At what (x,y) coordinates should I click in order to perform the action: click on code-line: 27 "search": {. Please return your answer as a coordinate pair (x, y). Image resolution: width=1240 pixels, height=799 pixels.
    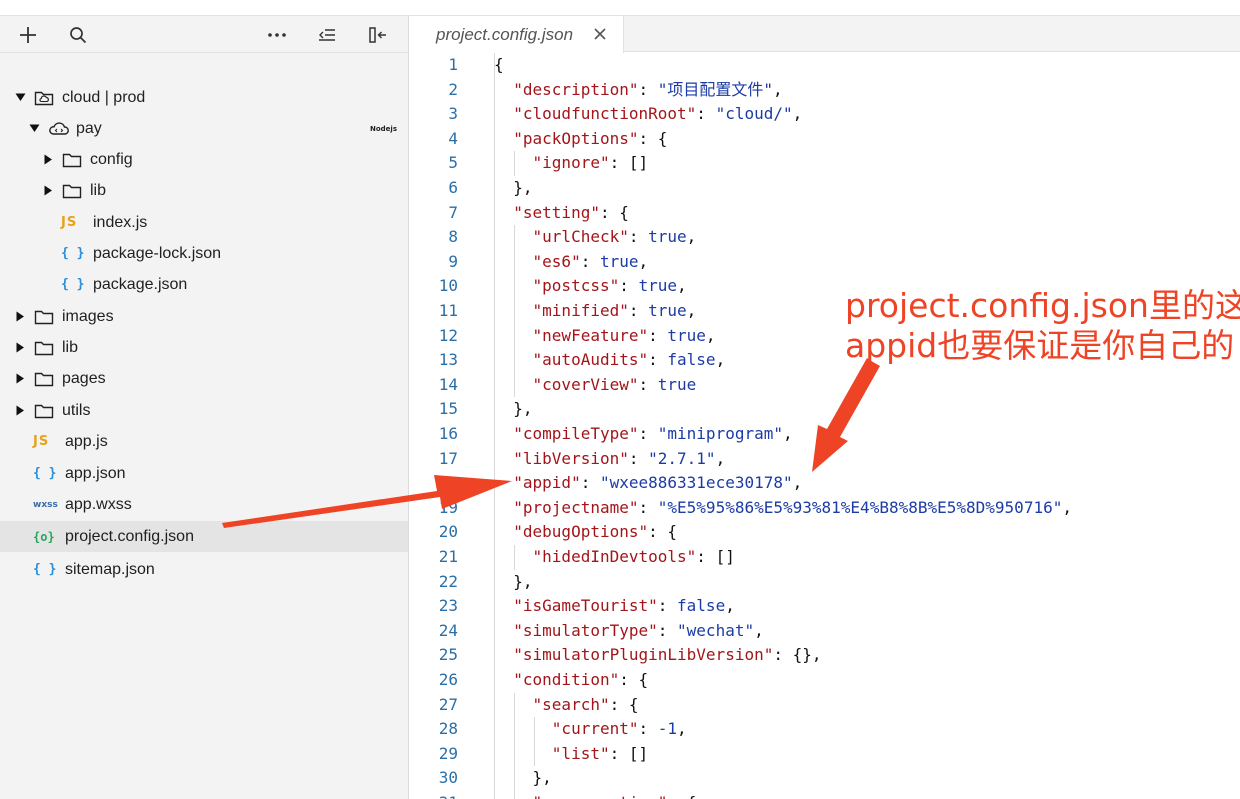
    Looking at the image, I should click on (825, 705).